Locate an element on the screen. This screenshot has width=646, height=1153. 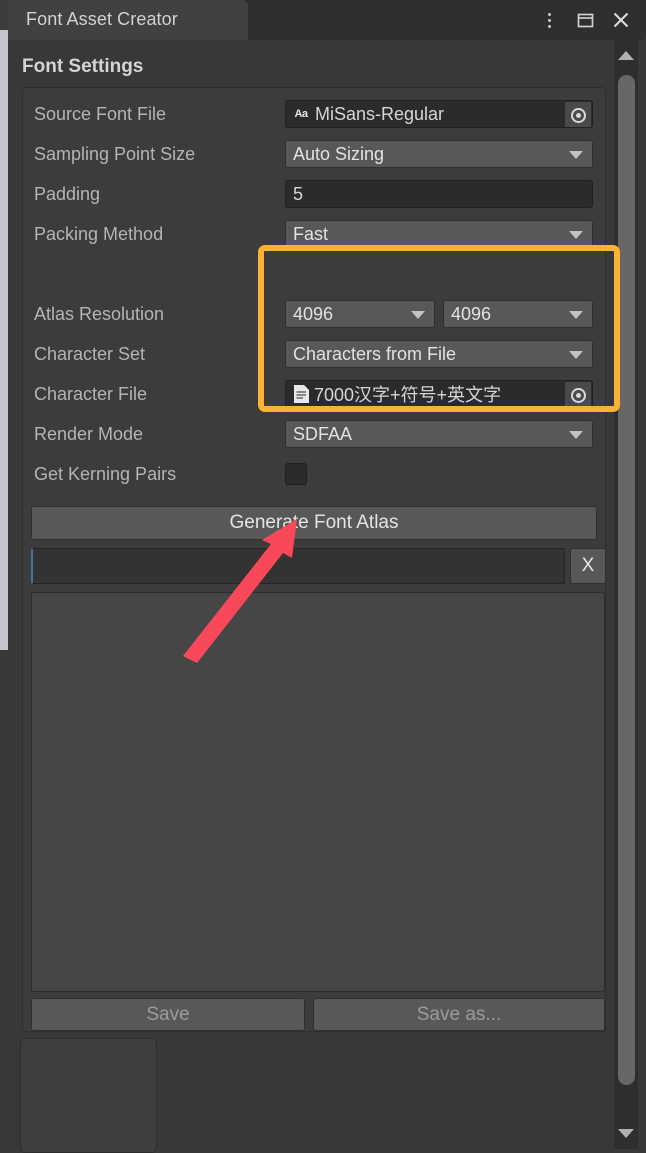
row-padding: Padding 5 is located at coordinates (315, 194).